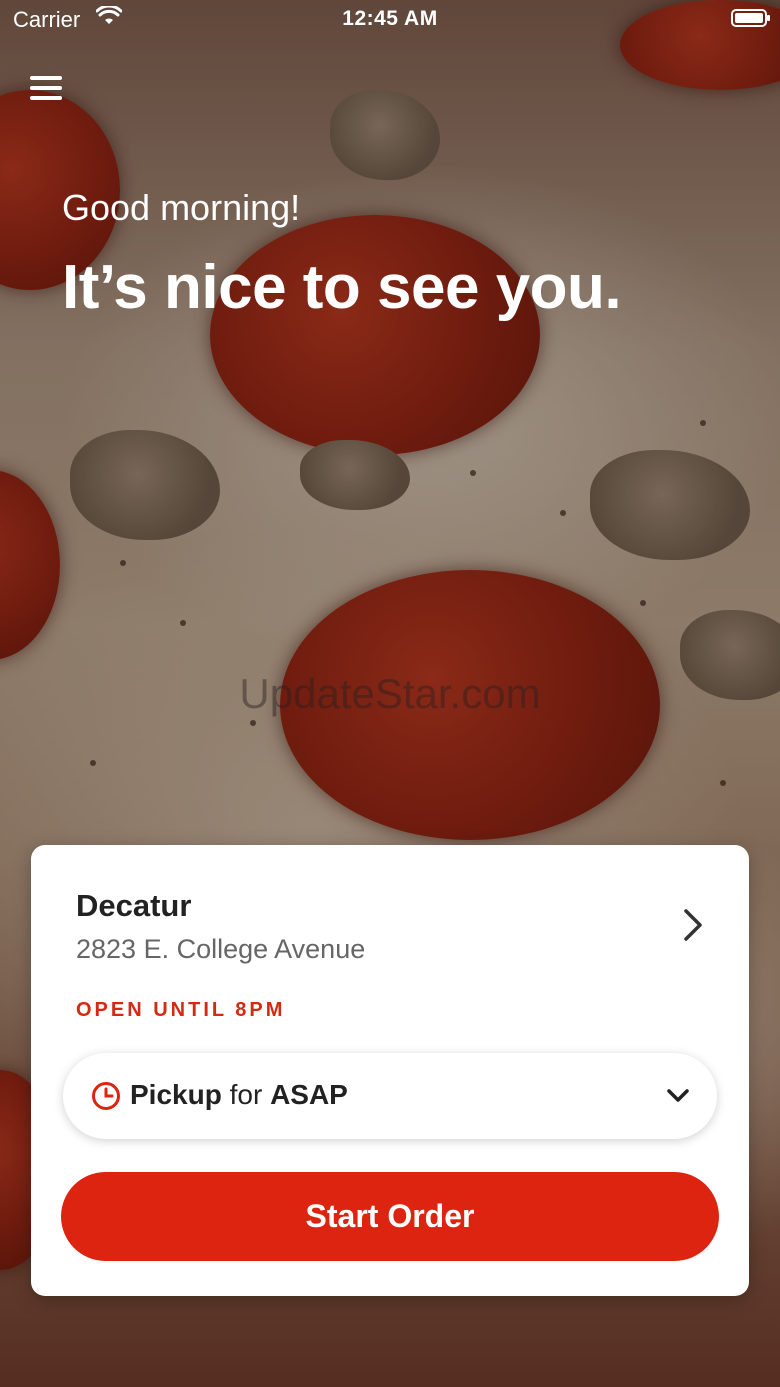  Describe the element at coordinates (134, 905) in the screenshot. I see `store-name: Decatur` at that location.